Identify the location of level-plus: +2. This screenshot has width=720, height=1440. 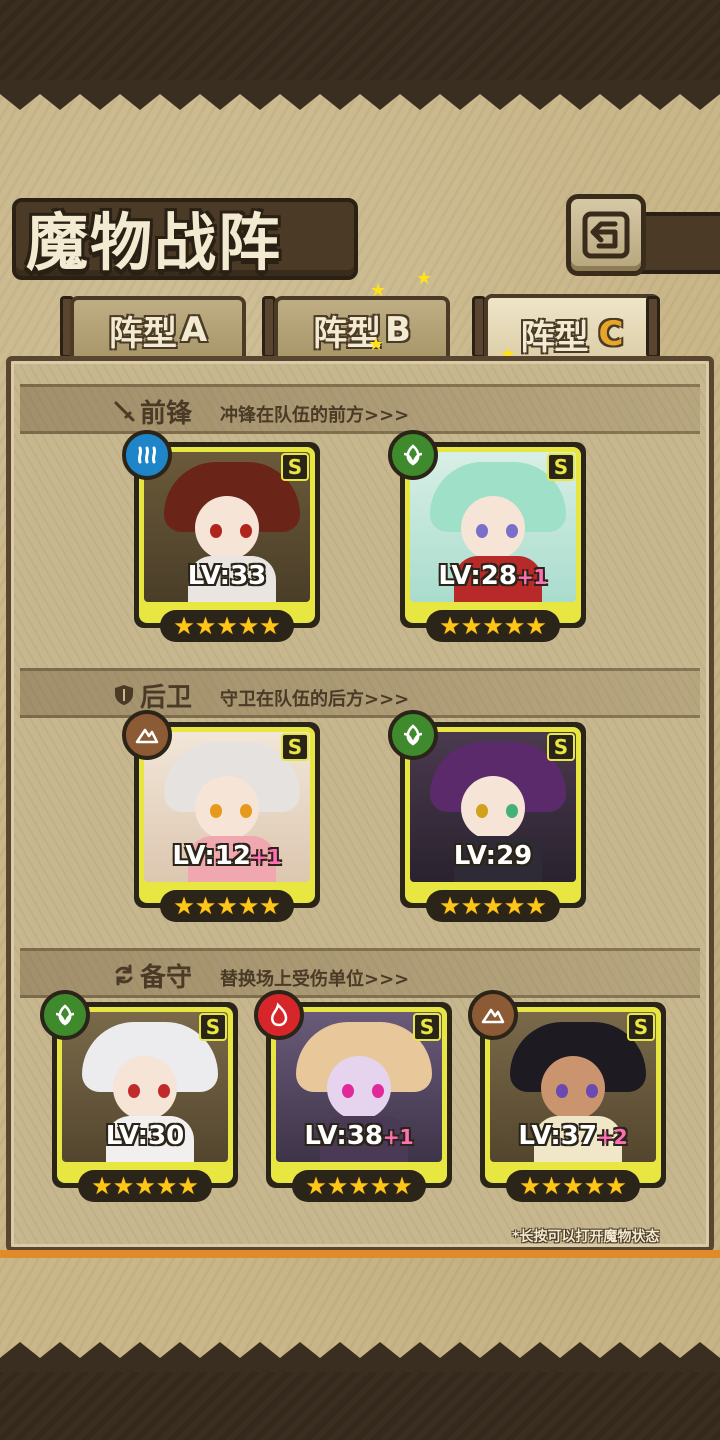
(612, 1137).